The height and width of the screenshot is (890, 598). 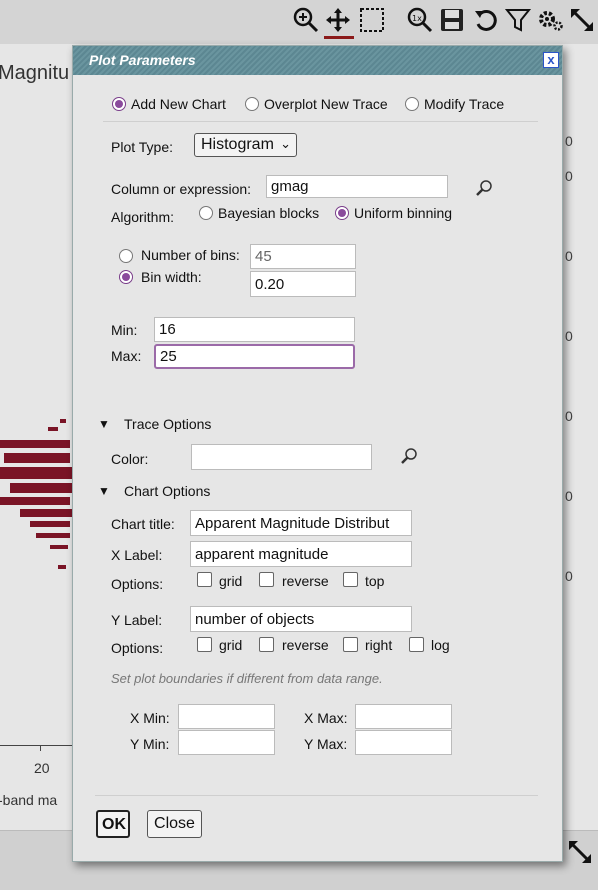 What do you see at coordinates (167, 491) in the screenshot?
I see `chart-options-toggle: Chart Options` at bounding box center [167, 491].